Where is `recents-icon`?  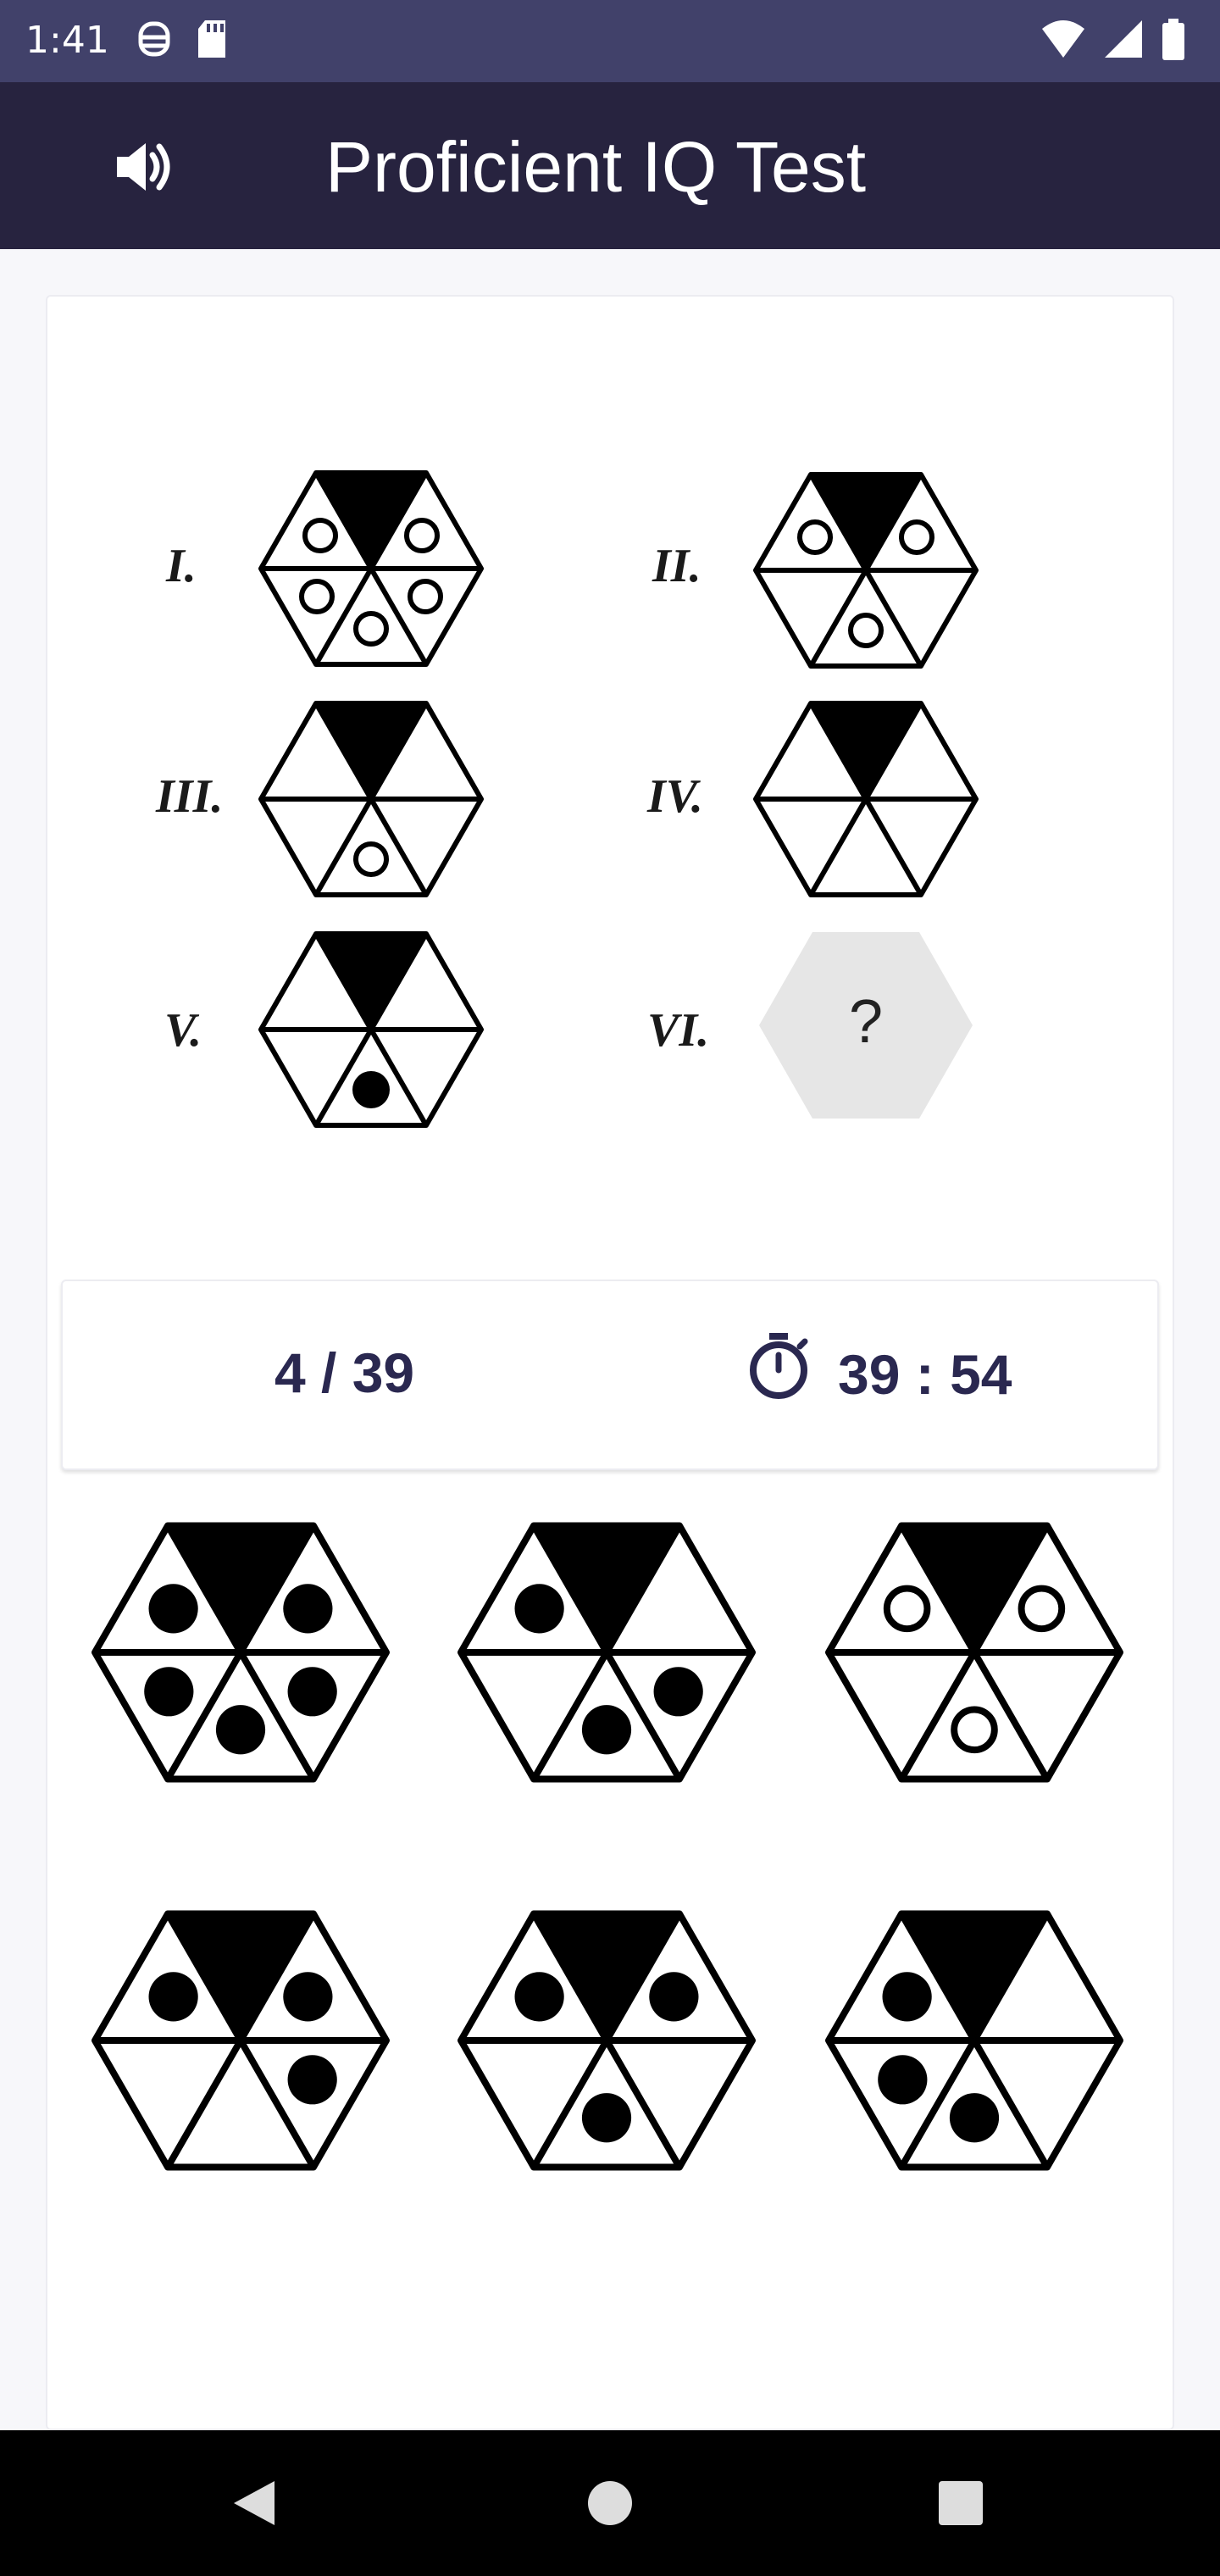
recents-icon is located at coordinates (960, 2503).